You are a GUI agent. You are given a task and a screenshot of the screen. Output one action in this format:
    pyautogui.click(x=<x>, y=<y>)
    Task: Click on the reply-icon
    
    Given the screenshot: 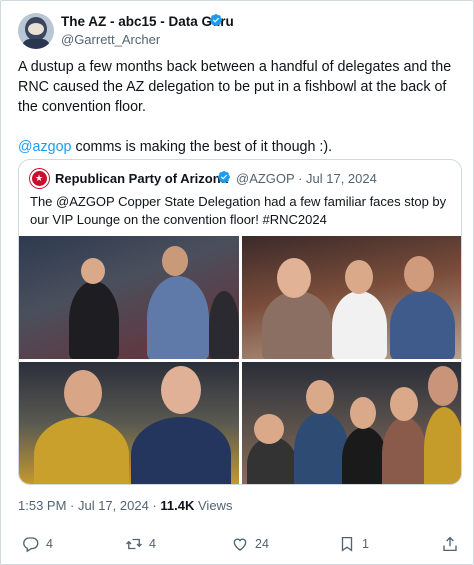 What is the action you would take?
    pyautogui.click(x=31, y=545)
    